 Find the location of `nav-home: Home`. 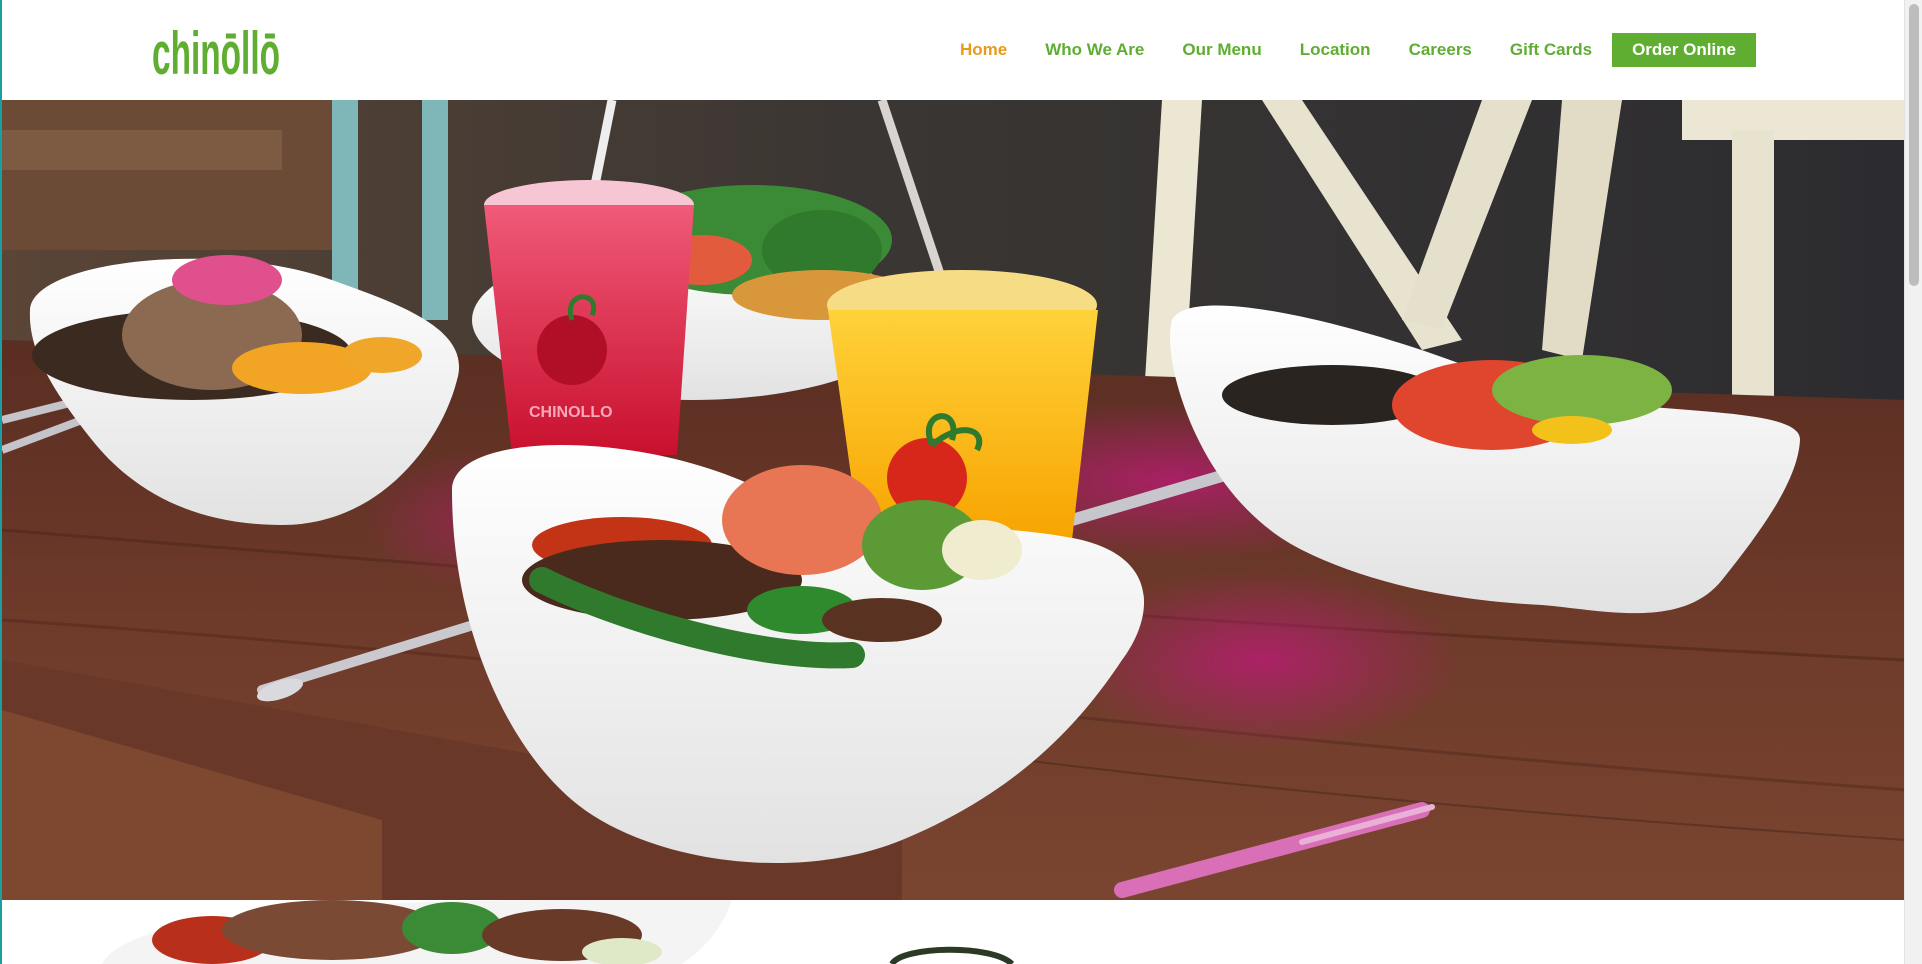

nav-home: Home is located at coordinates (983, 50).